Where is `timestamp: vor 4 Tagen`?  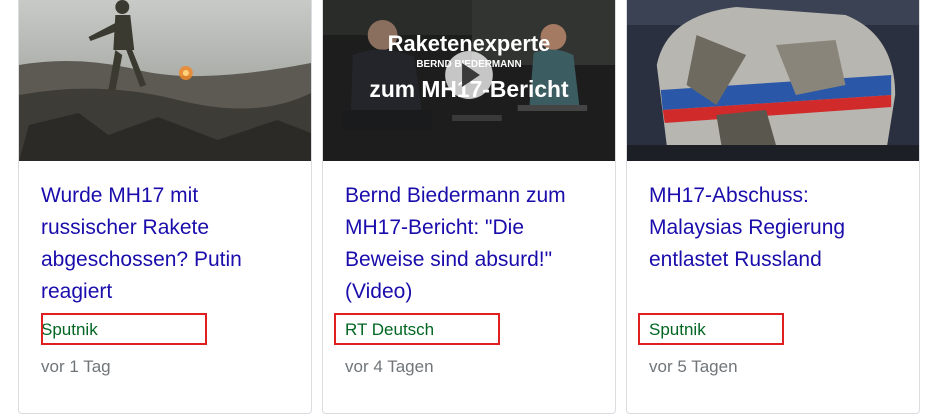 timestamp: vor 4 Tagen is located at coordinates (389, 366).